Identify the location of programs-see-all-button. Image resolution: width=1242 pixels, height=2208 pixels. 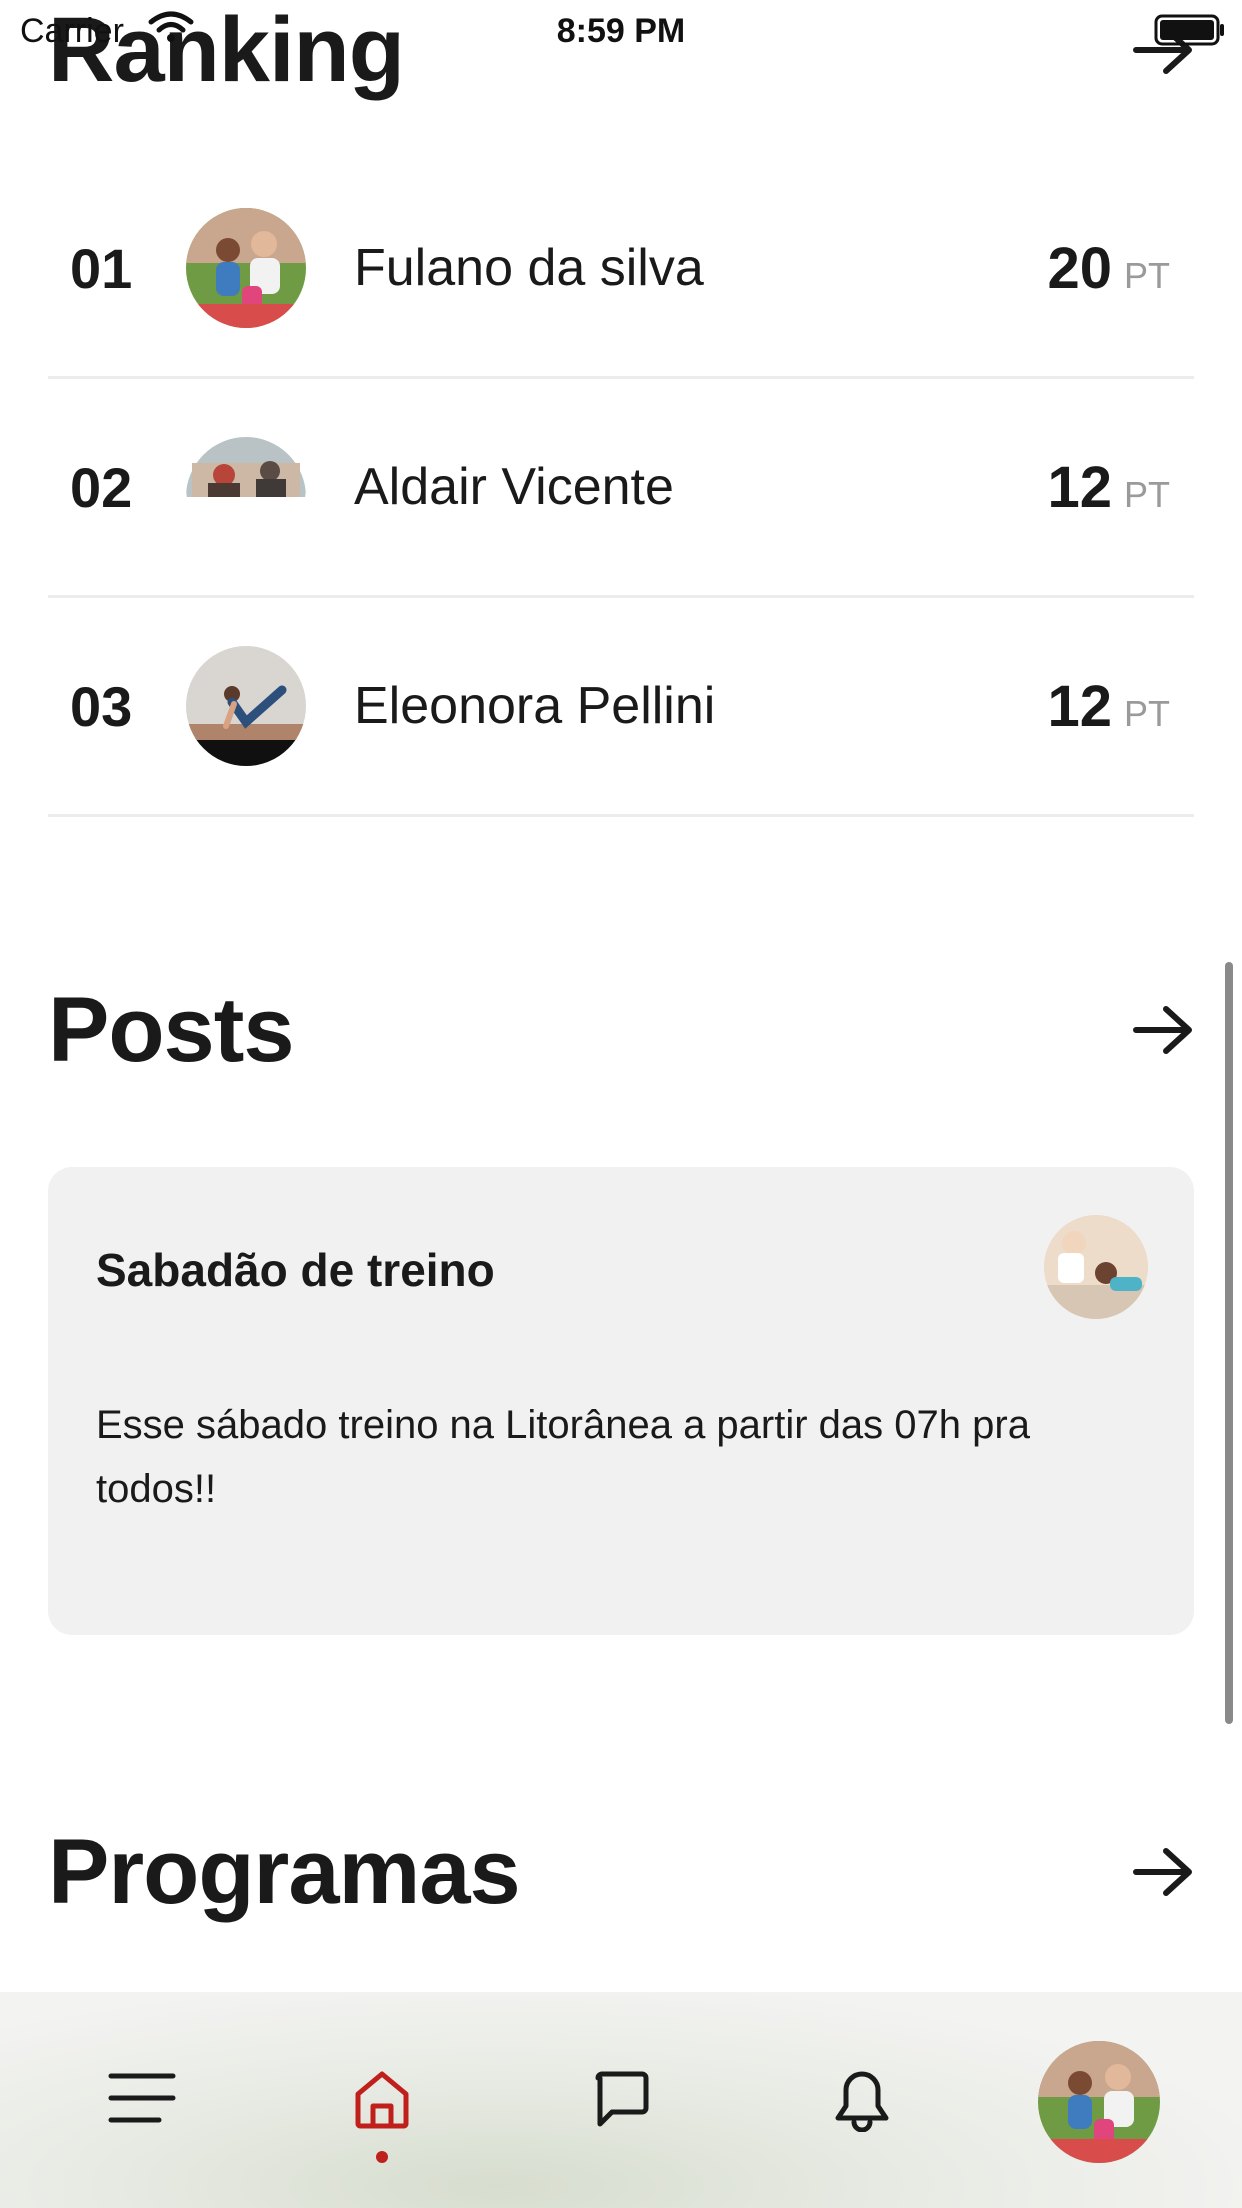
(1163, 1872).